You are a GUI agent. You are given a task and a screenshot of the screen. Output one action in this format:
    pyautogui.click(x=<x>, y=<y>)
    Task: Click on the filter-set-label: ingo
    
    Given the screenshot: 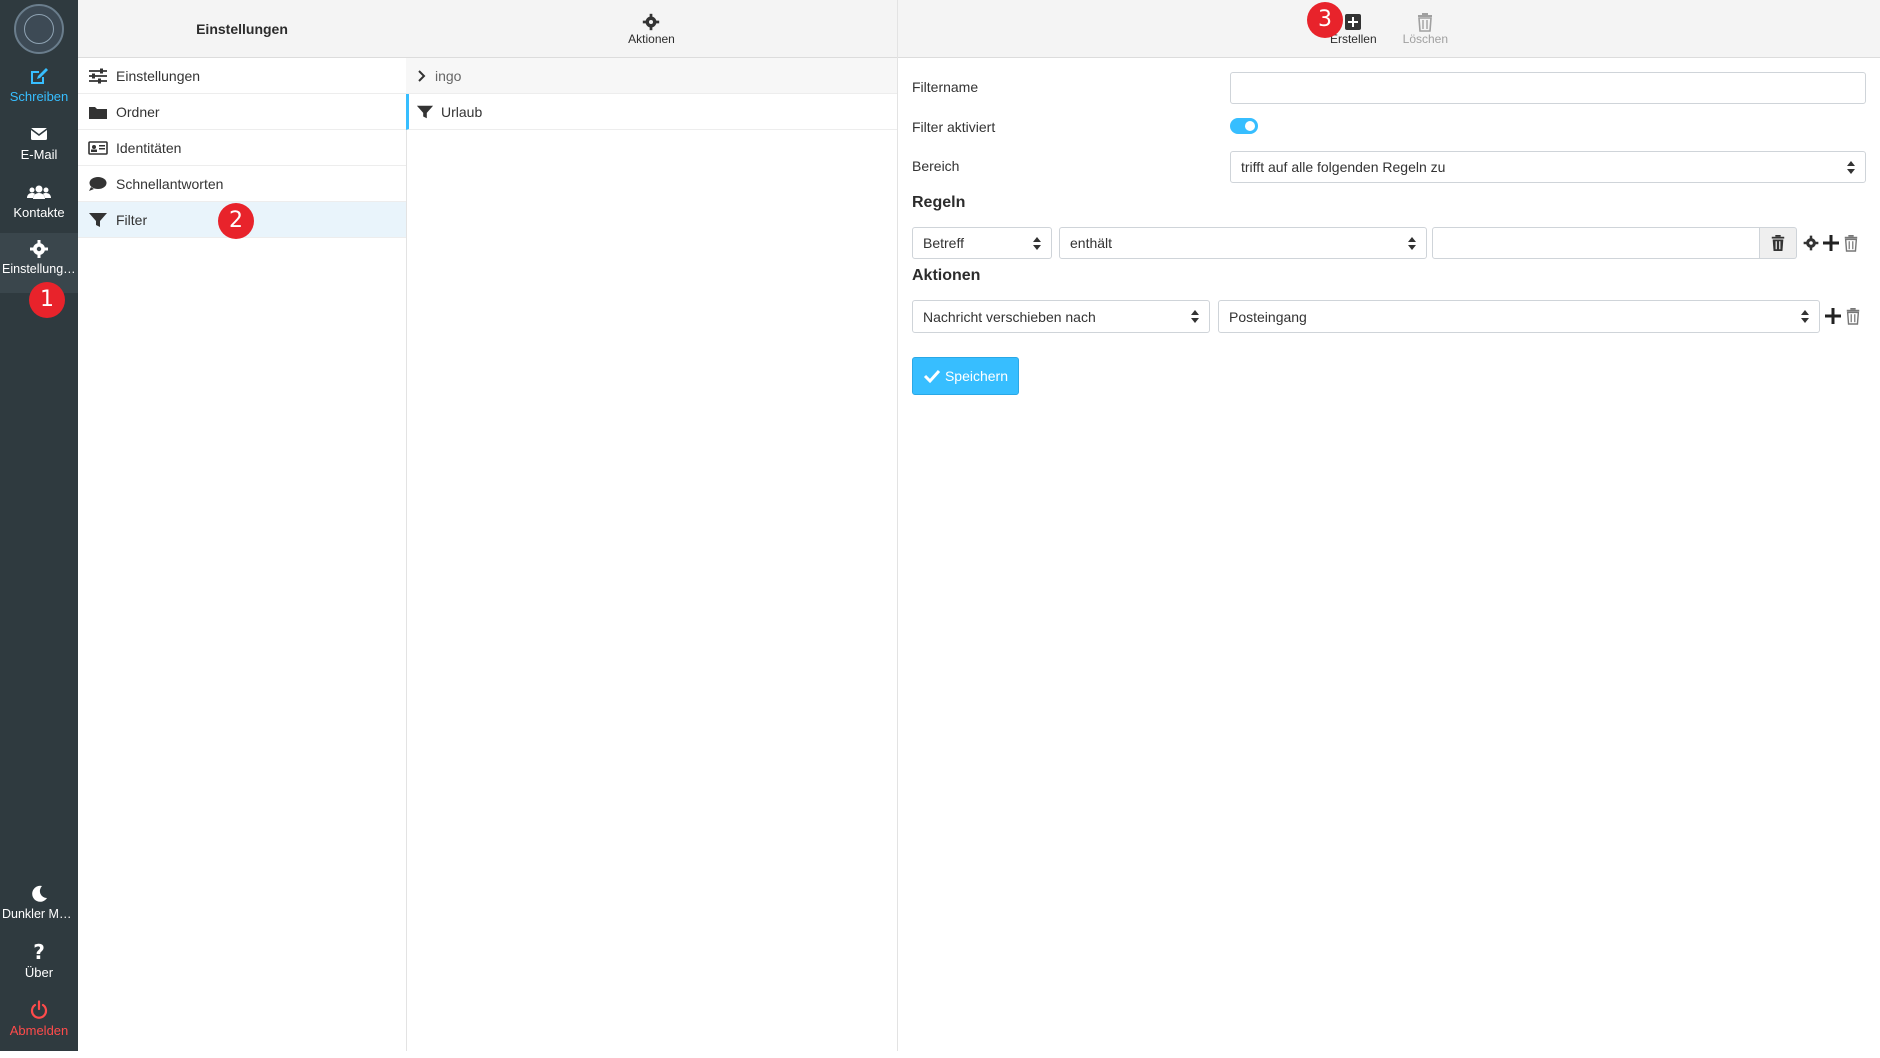 What is the action you would take?
    pyautogui.click(x=448, y=75)
    